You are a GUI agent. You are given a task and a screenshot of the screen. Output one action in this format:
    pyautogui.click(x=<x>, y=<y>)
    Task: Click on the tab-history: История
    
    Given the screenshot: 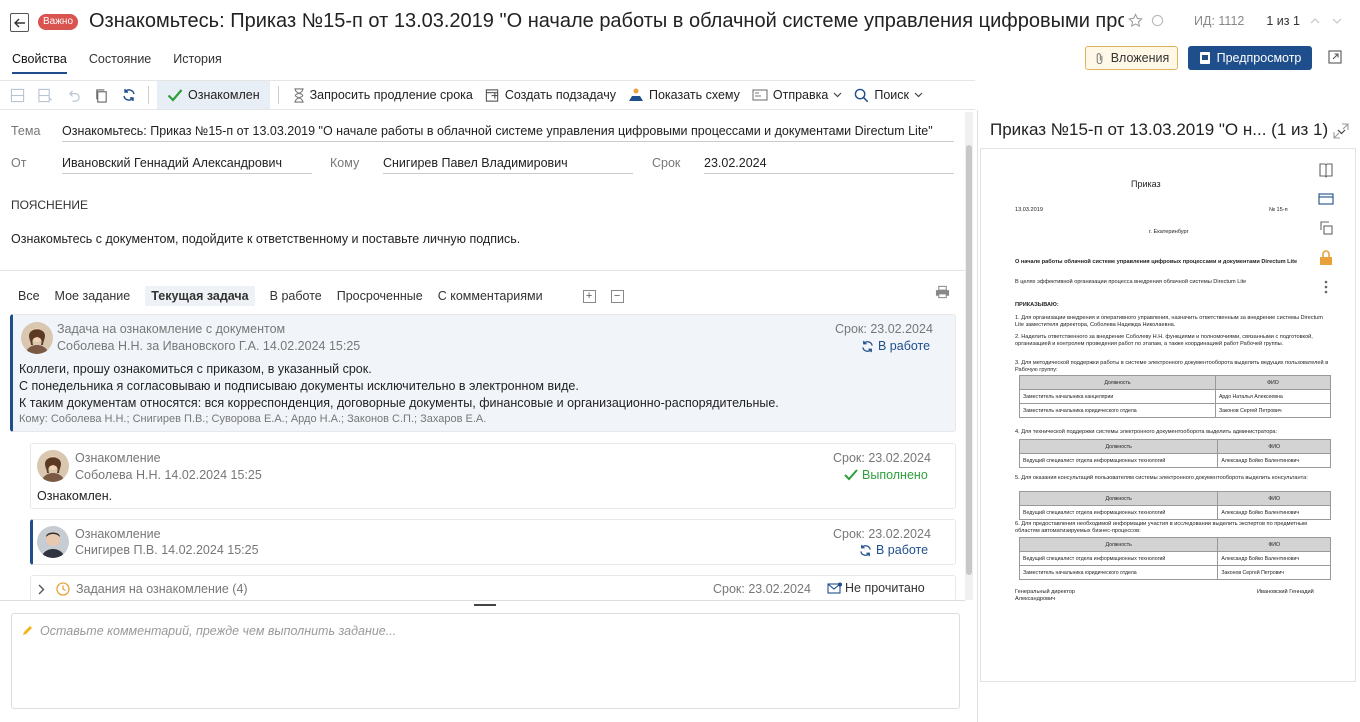 What is the action you would take?
    pyautogui.click(x=197, y=63)
    